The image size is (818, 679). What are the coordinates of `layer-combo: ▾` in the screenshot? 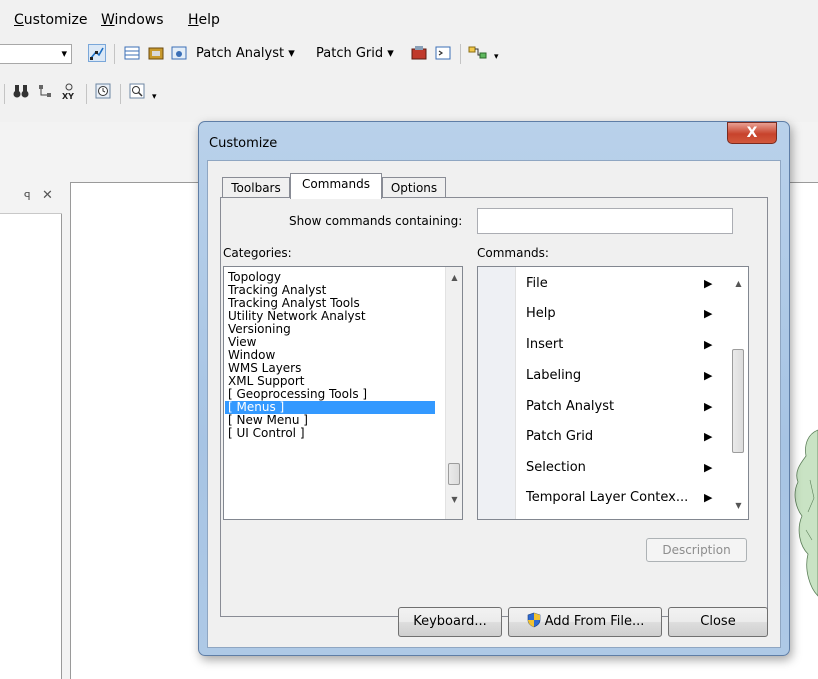 It's located at (36, 54).